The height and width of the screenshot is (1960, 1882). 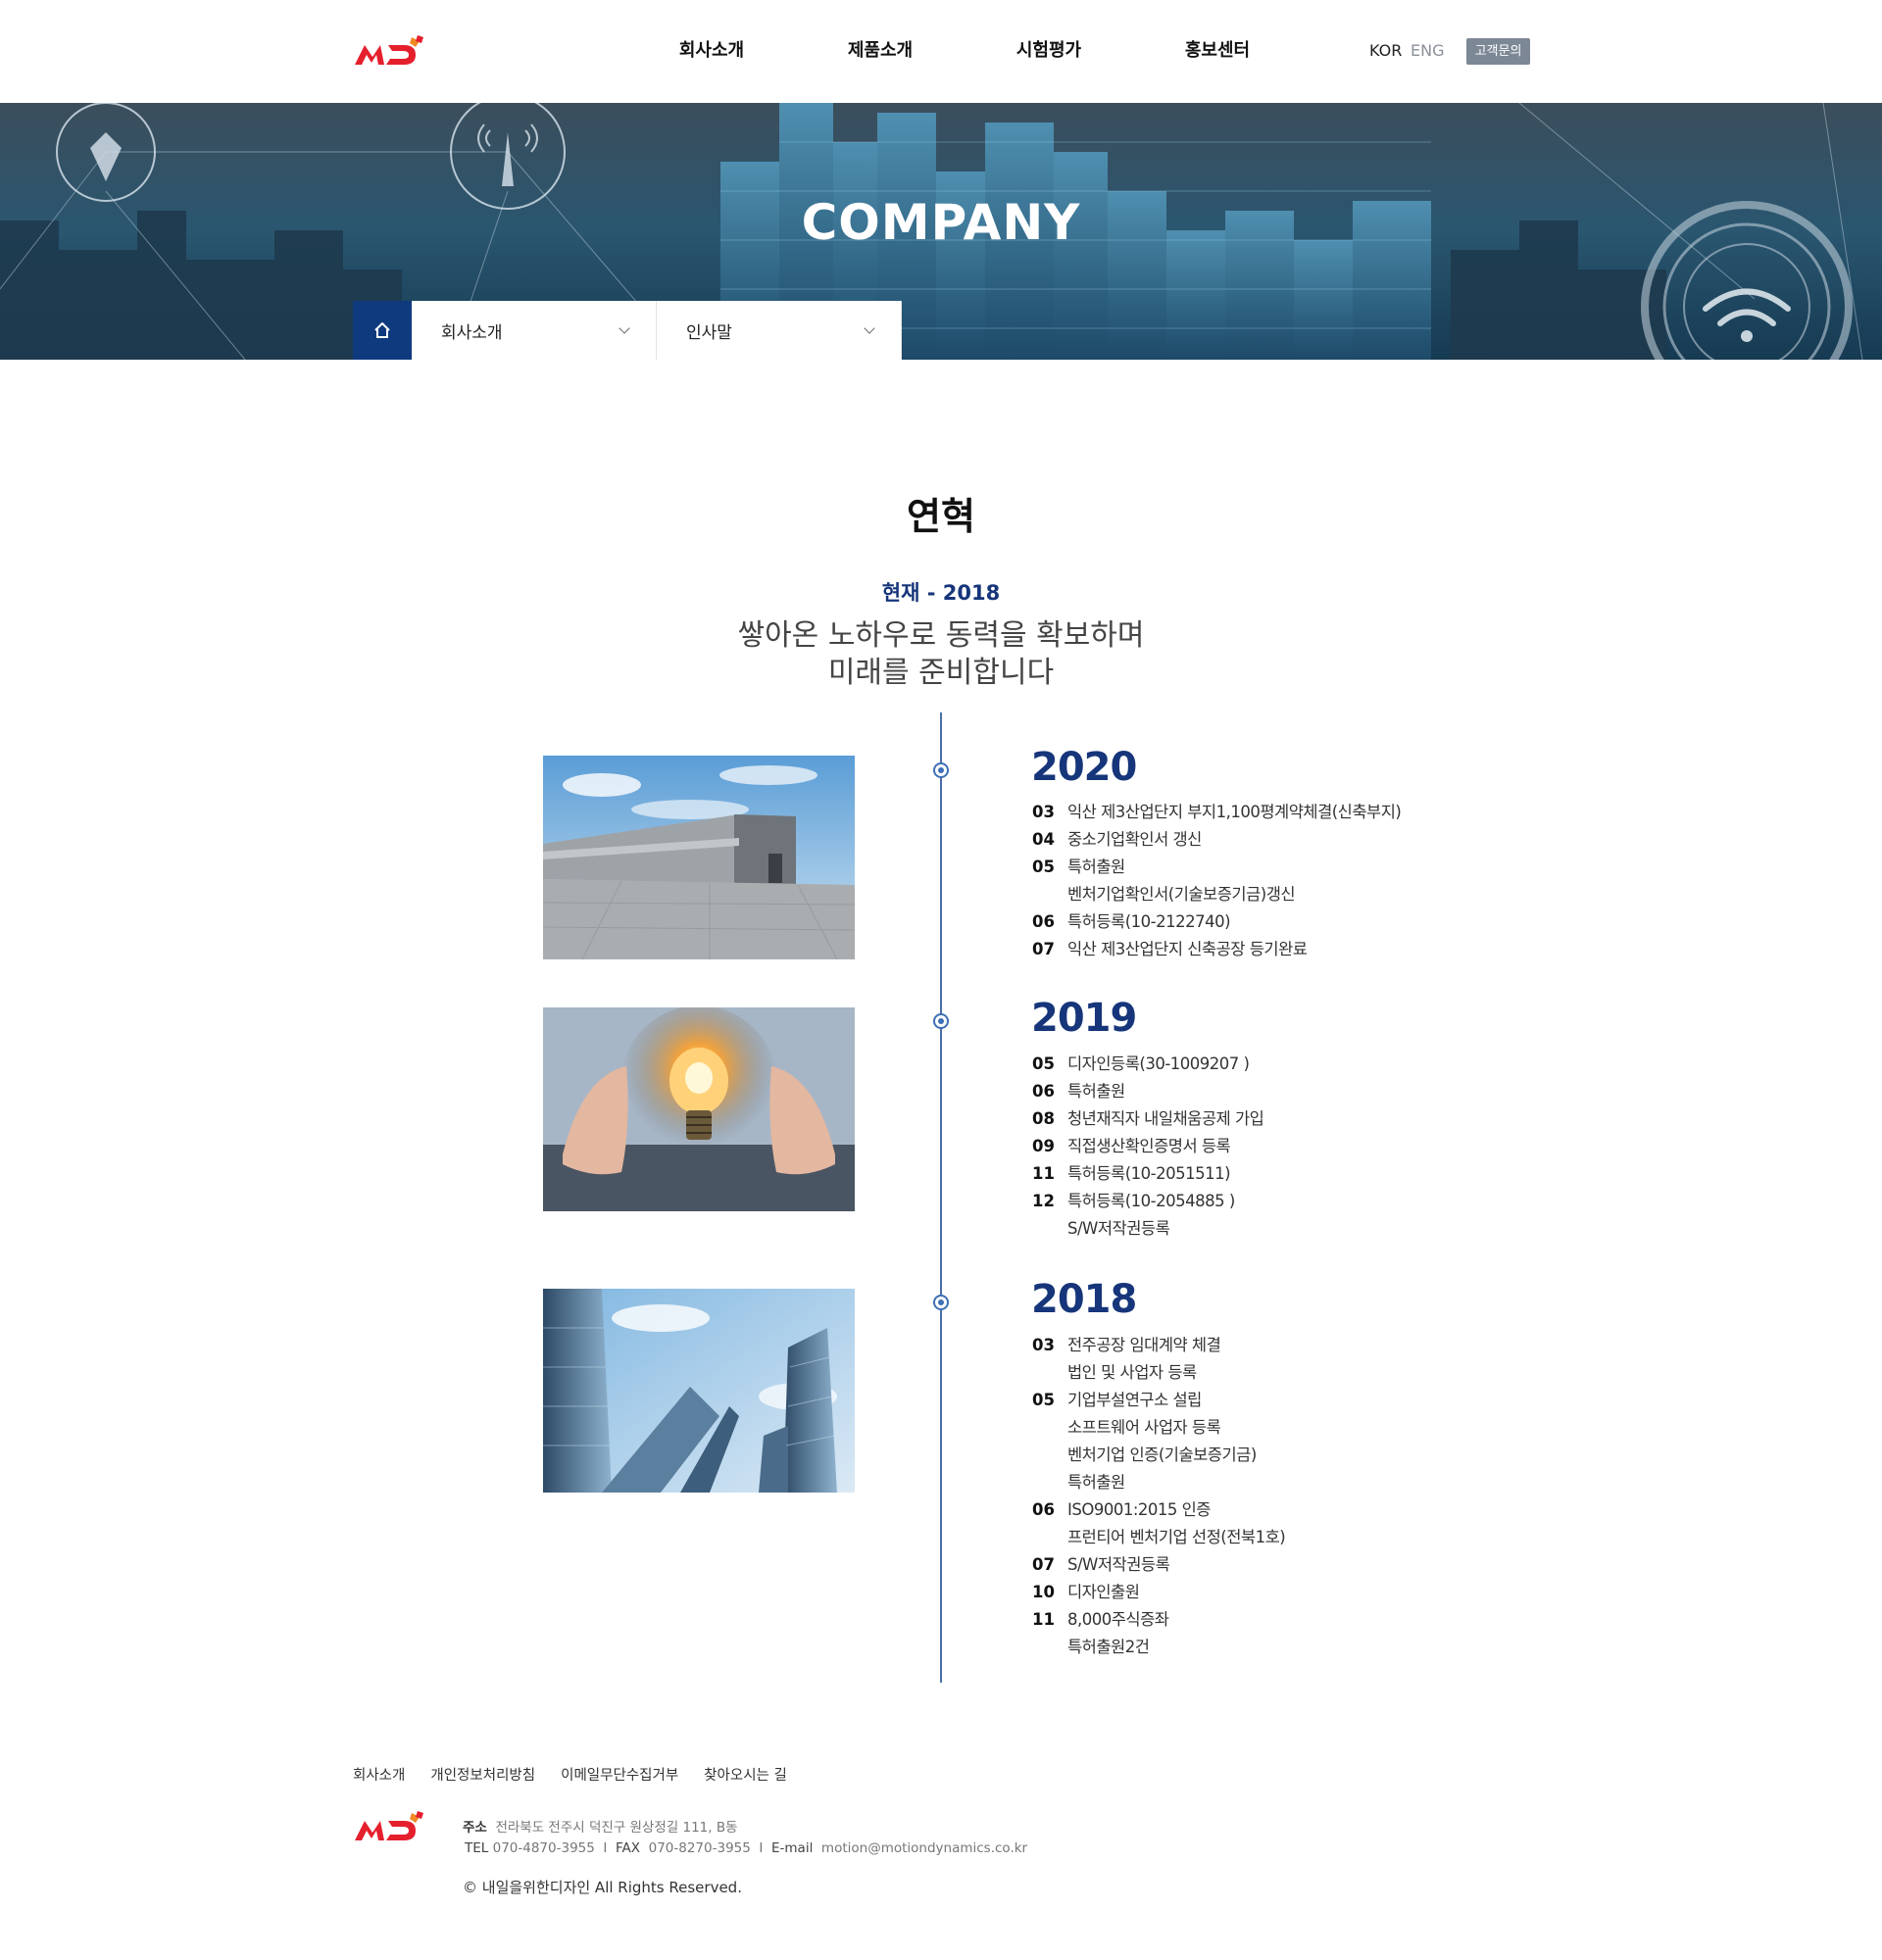 I want to click on hero-title: COMPANY, so click(x=941, y=223).